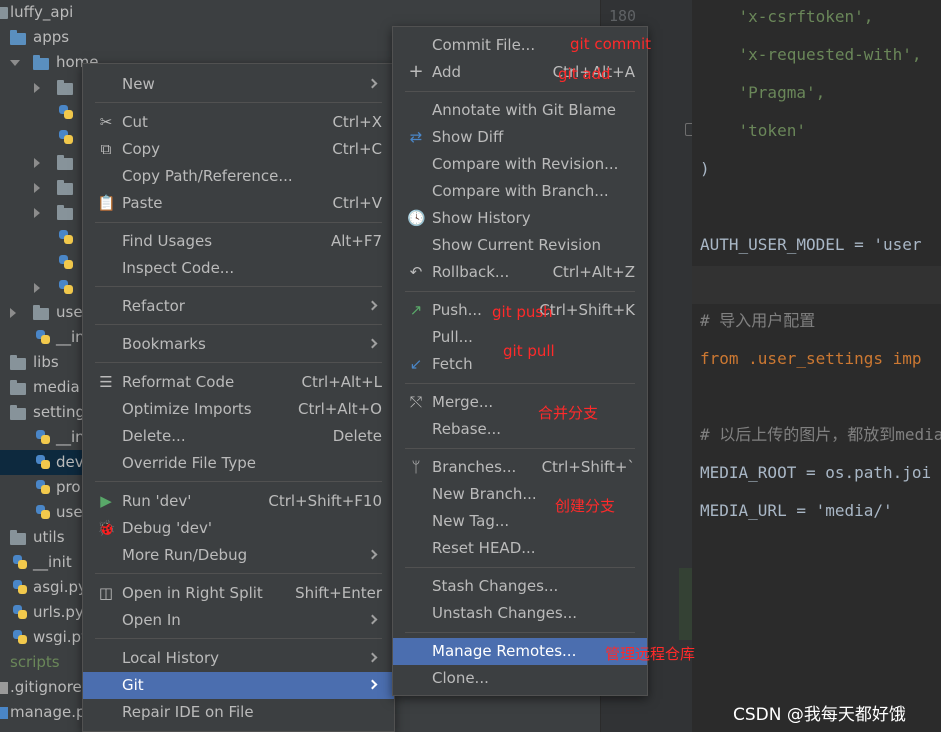 This screenshot has width=941, height=732. I want to click on menu-item-repair-ide: Repair IDE on File, so click(238, 712).